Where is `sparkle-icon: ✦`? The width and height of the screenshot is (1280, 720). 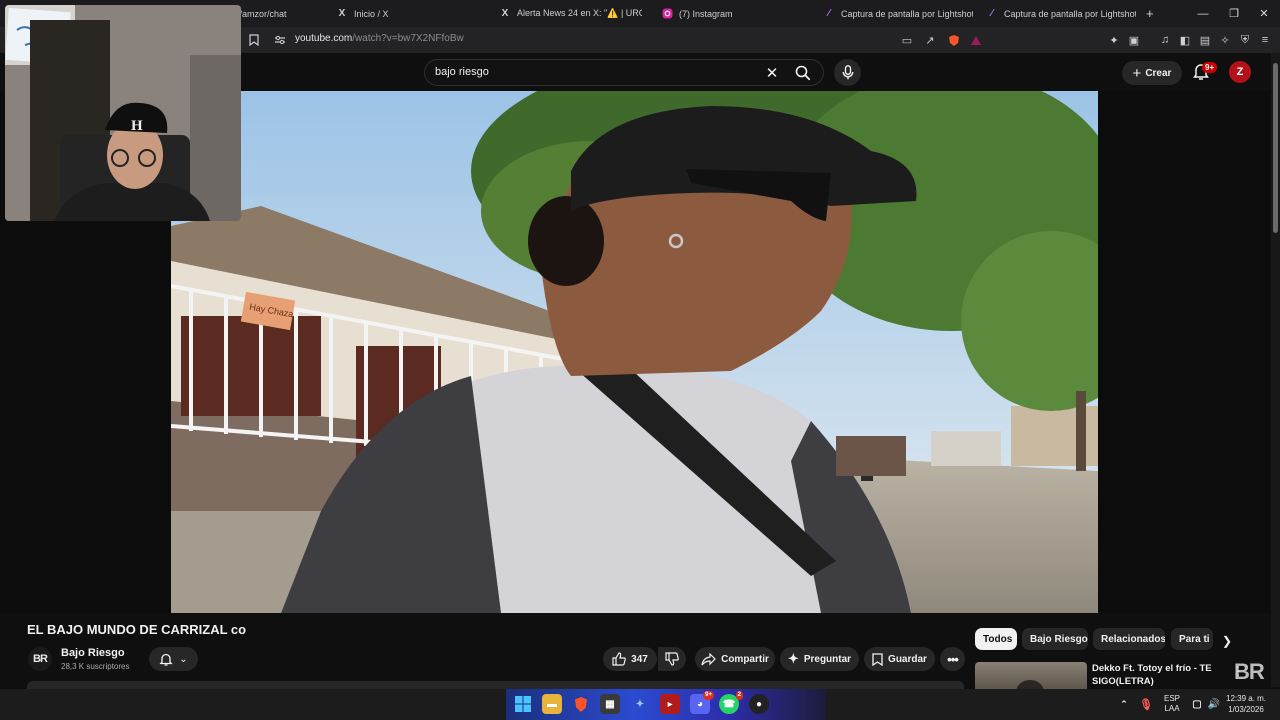
sparkle-icon: ✦ is located at coordinates (793, 658).